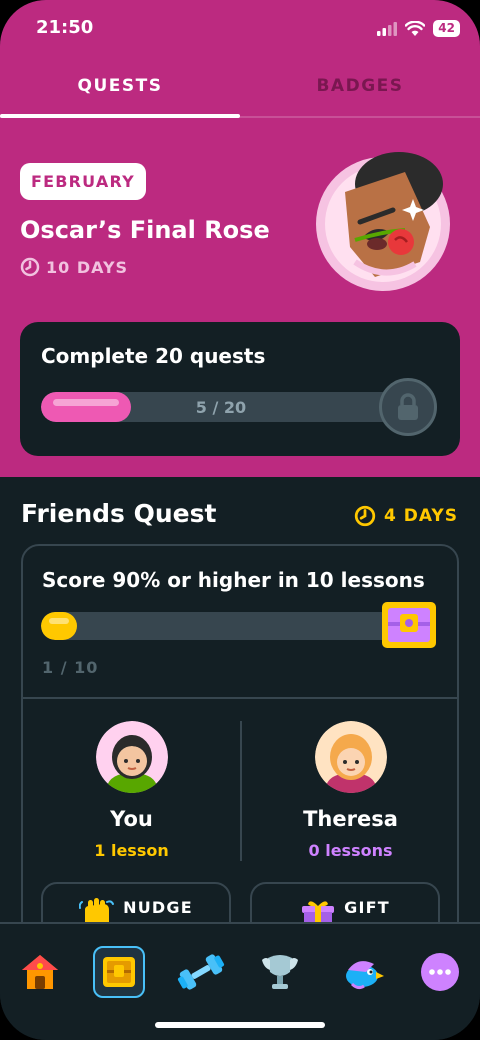 Image resolution: width=480 pixels, height=1040 pixels. What do you see at coordinates (240, 1025) in the screenshot?
I see `home-indicator` at bounding box center [240, 1025].